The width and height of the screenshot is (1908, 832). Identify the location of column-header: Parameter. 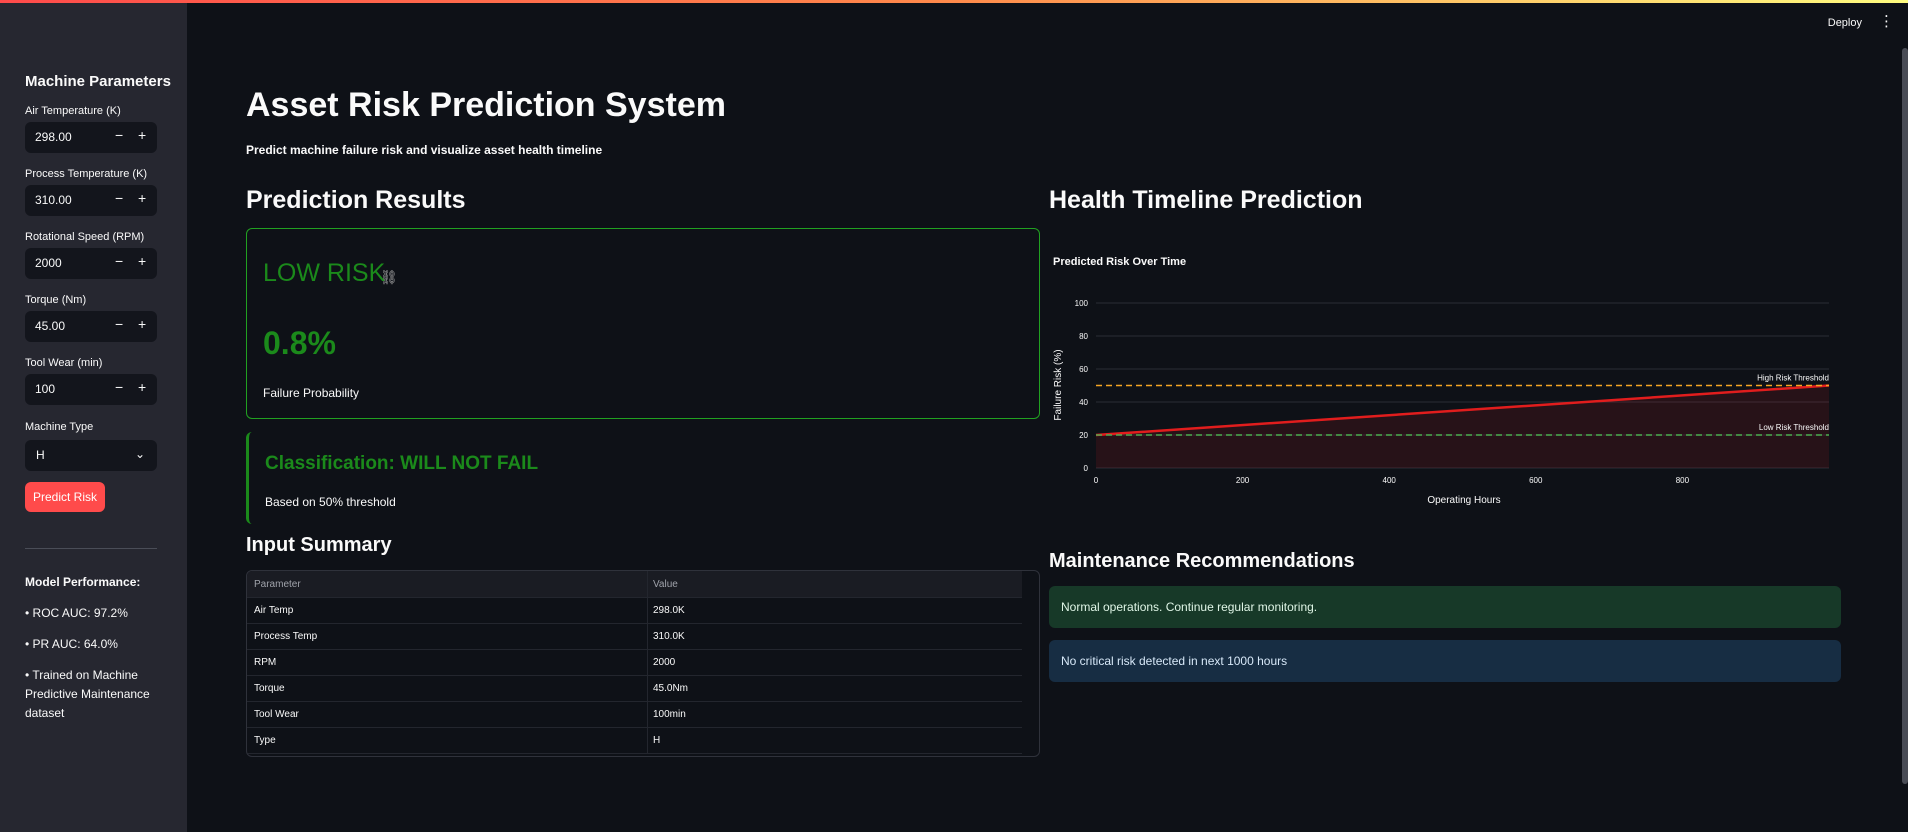
(277, 584).